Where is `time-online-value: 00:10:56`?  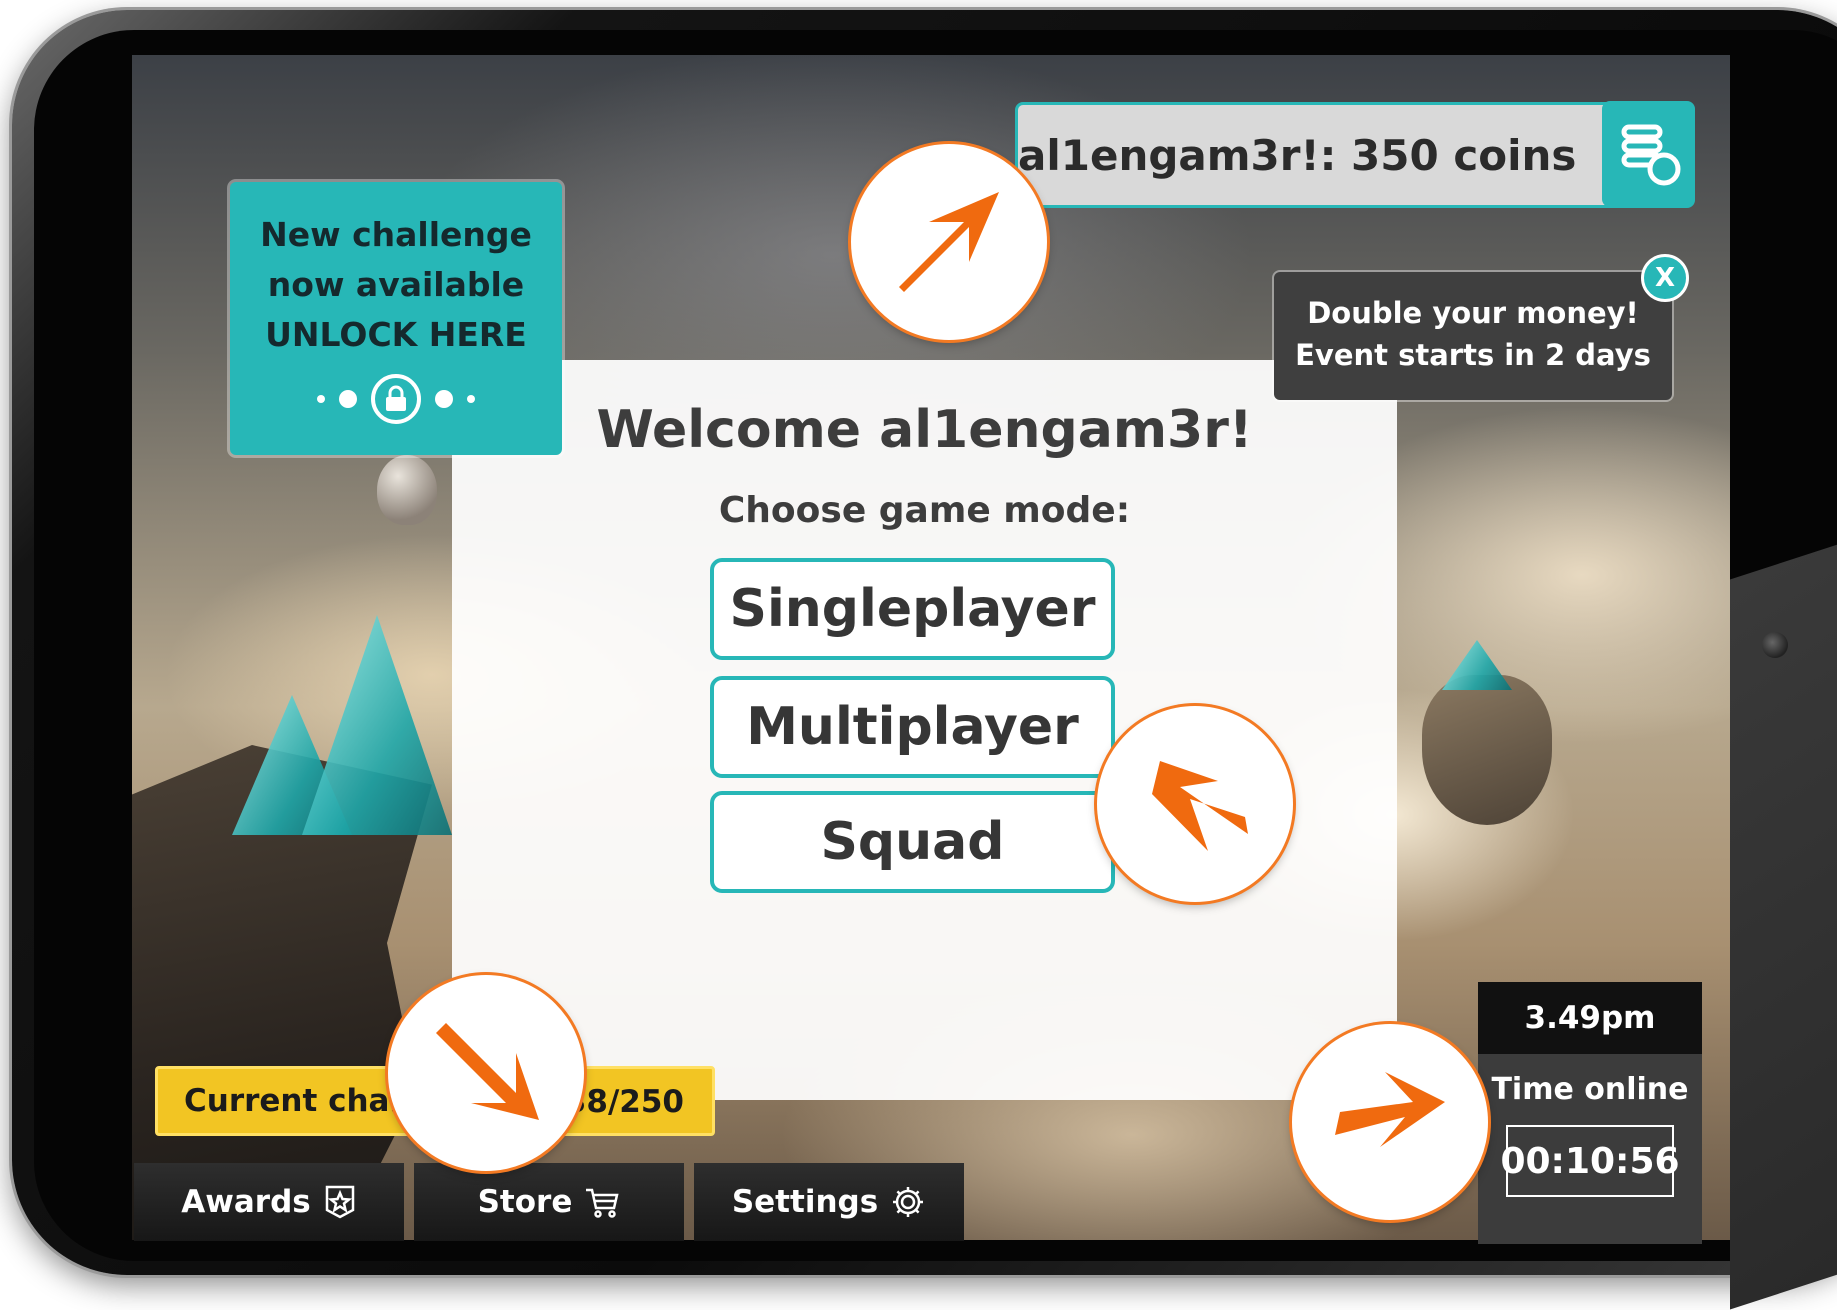 time-online-value: 00:10:56 is located at coordinates (1590, 1161).